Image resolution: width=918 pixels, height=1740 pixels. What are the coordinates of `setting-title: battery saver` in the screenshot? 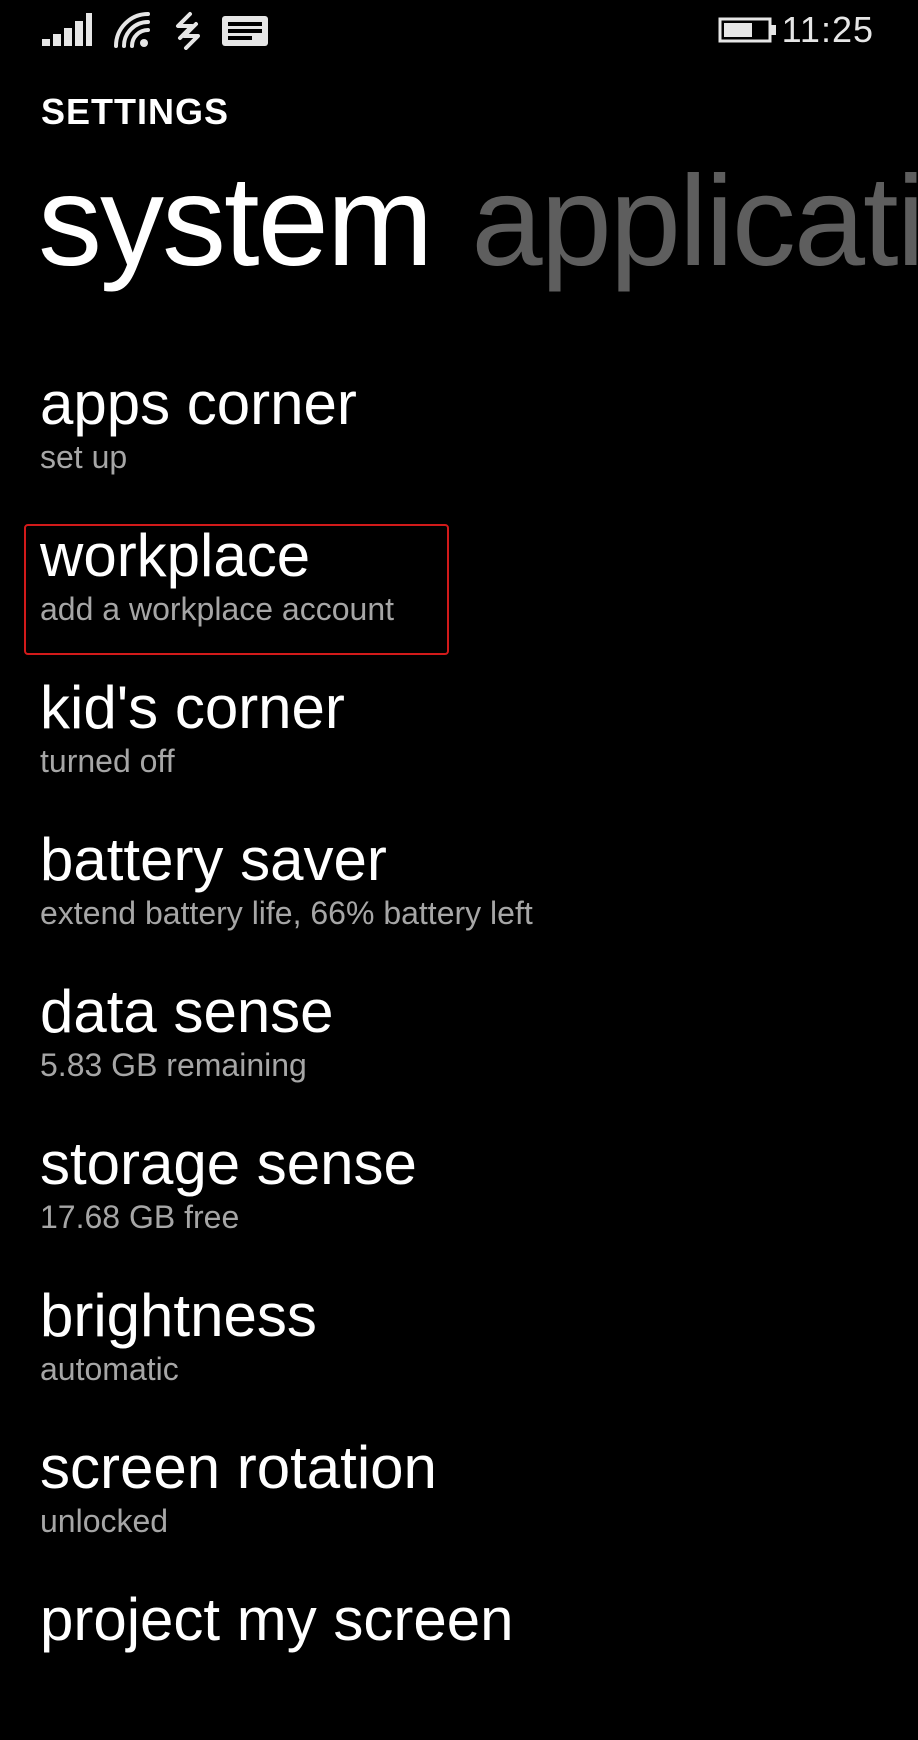 It's located at (213, 859).